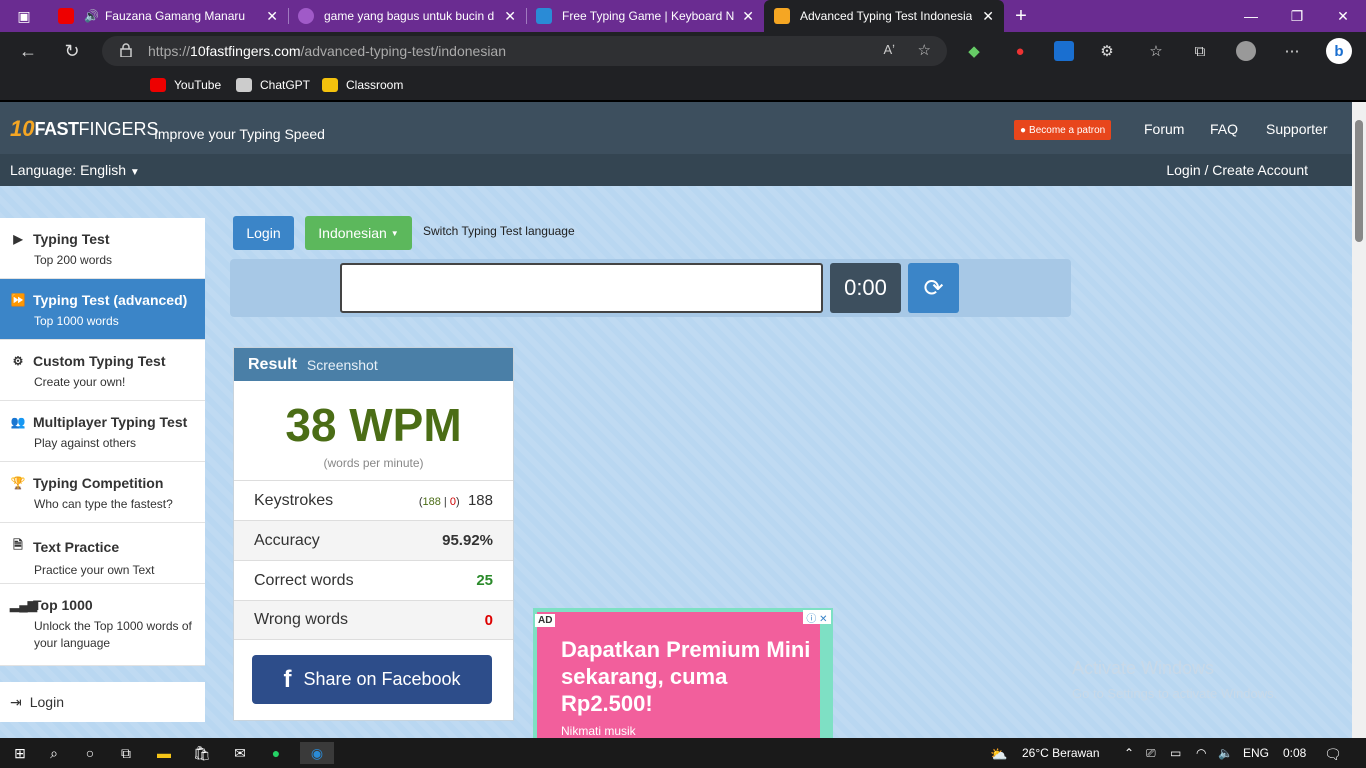 This screenshot has height=768, width=1366. I want to click on tab-title: Advanced Typing Test Indonesia, so click(886, 16).